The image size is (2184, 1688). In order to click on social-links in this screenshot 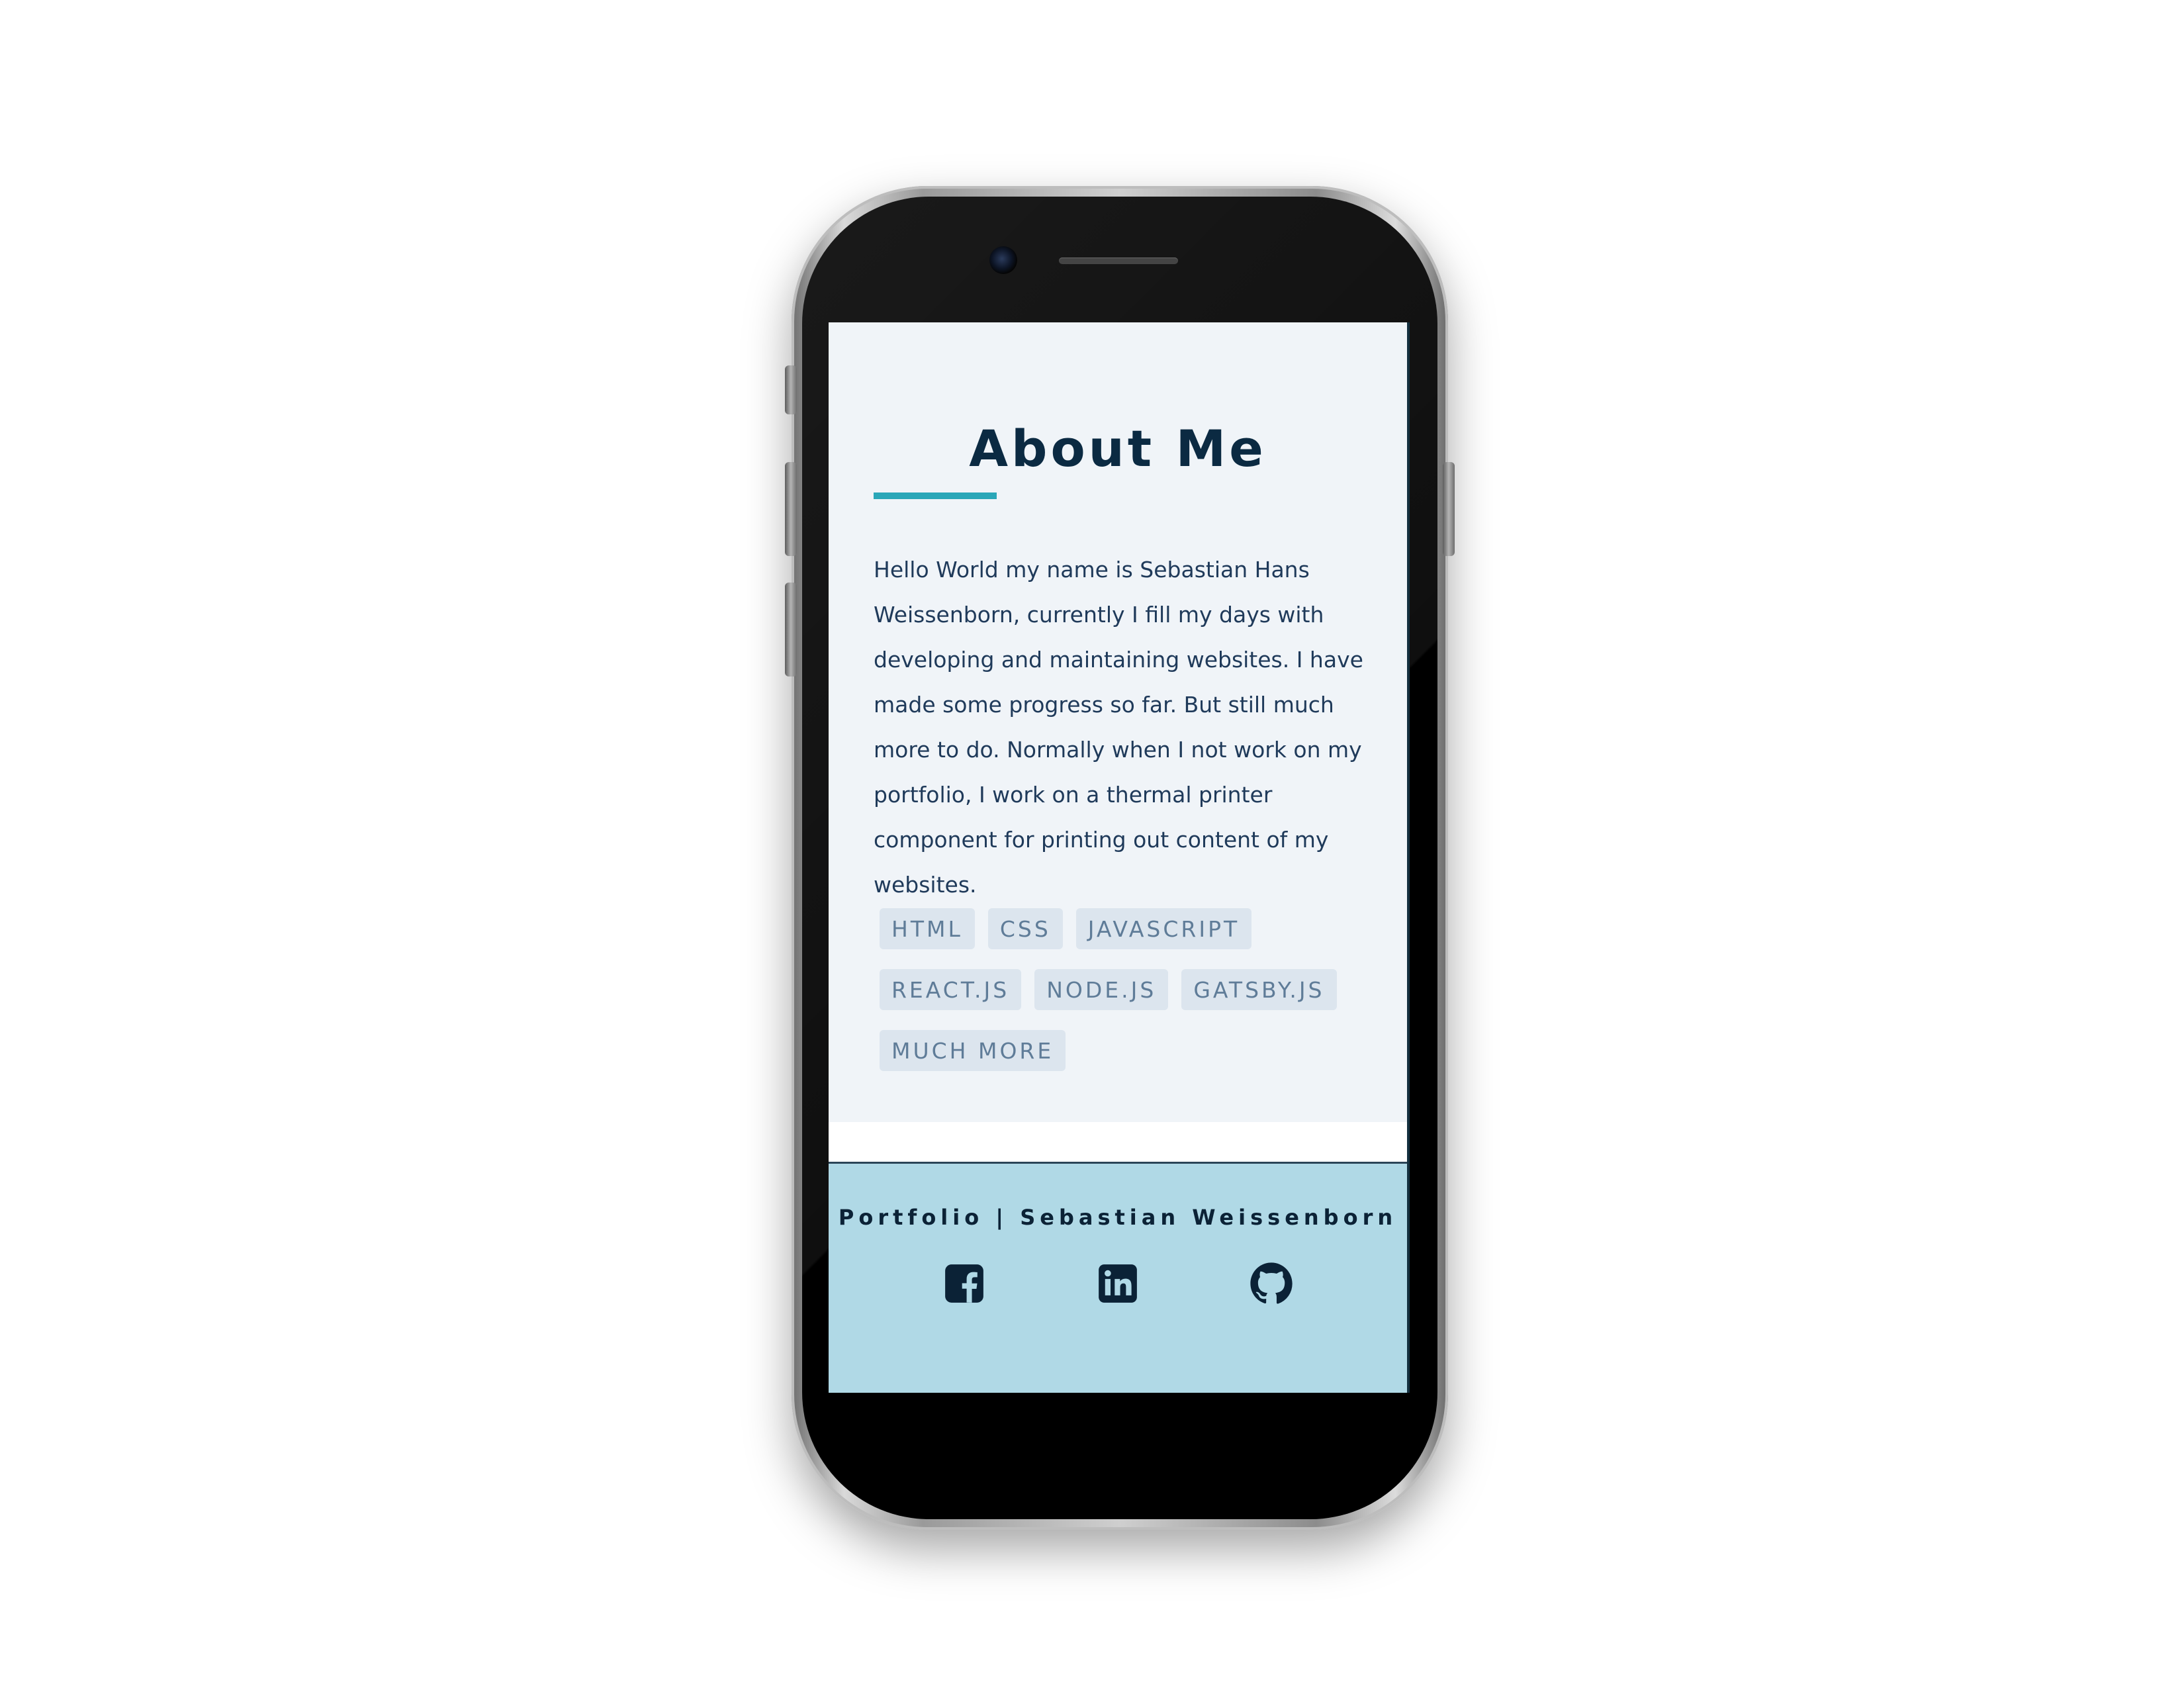, I will do `click(1118, 1288)`.